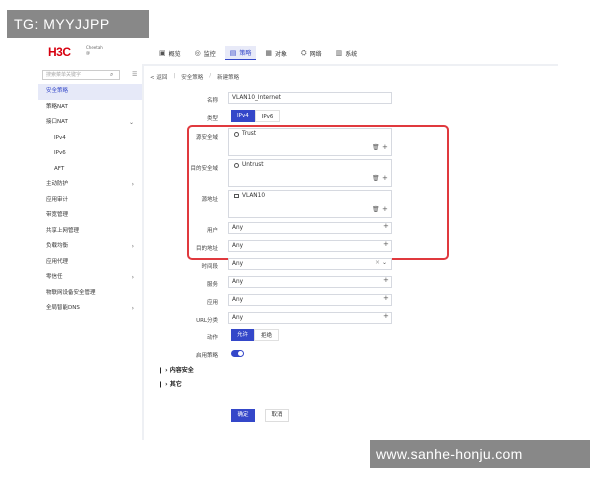 The height and width of the screenshot is (480, 600). I want to click on sidebar-item-label: 安全策略, so click(57, 91).